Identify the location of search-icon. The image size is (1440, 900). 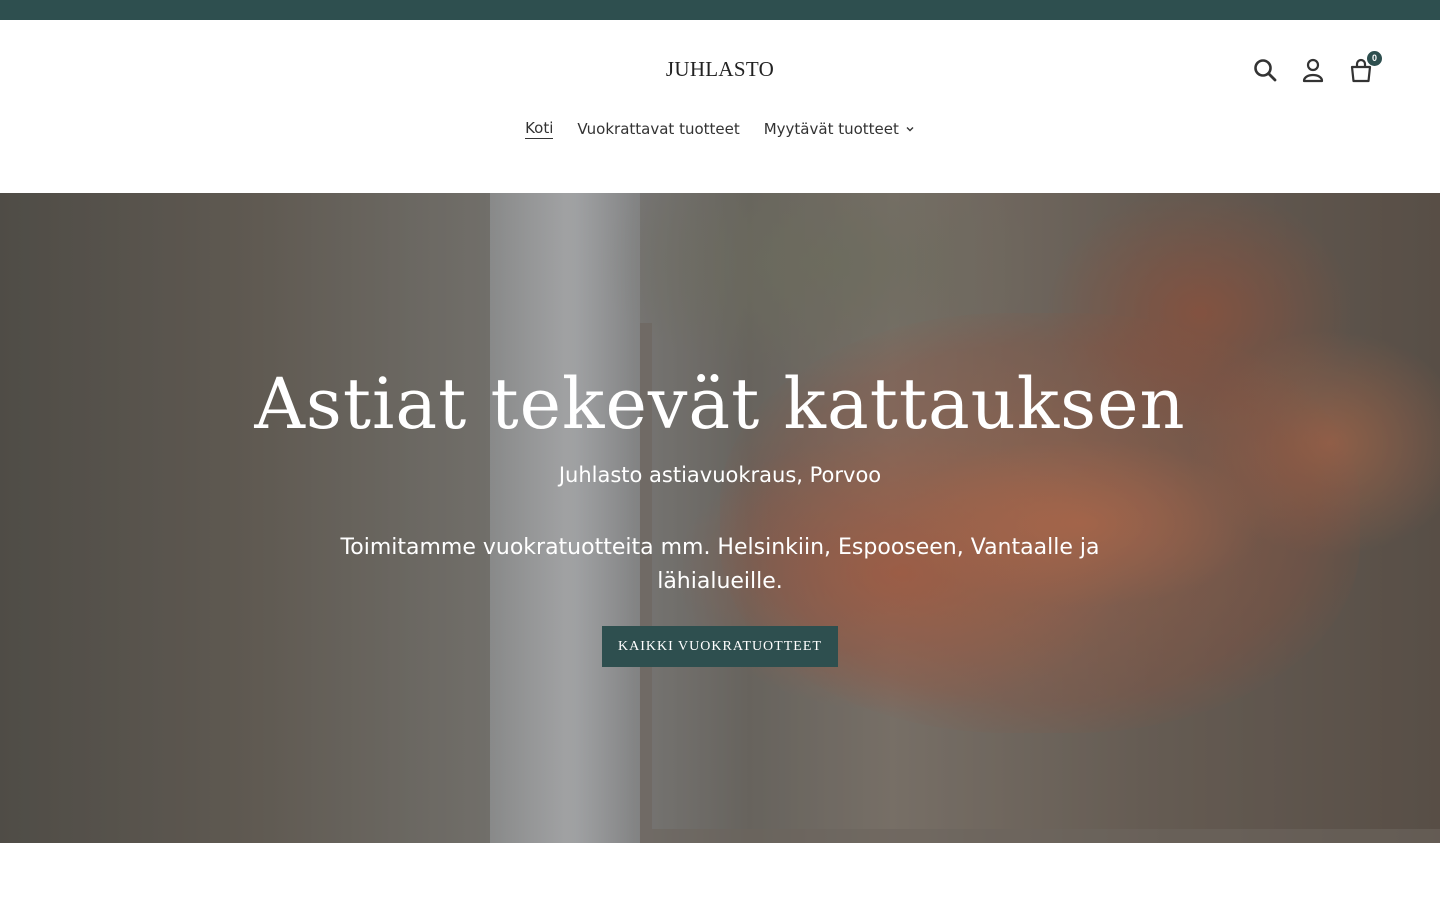
(1265, 70).